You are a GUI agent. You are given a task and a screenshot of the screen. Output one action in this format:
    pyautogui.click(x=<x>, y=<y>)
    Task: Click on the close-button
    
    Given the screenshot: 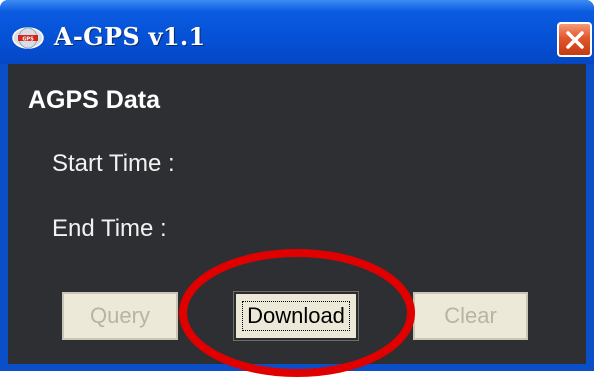 What is the action you would take?
    pyautogui.click(x=574, y=39)
    